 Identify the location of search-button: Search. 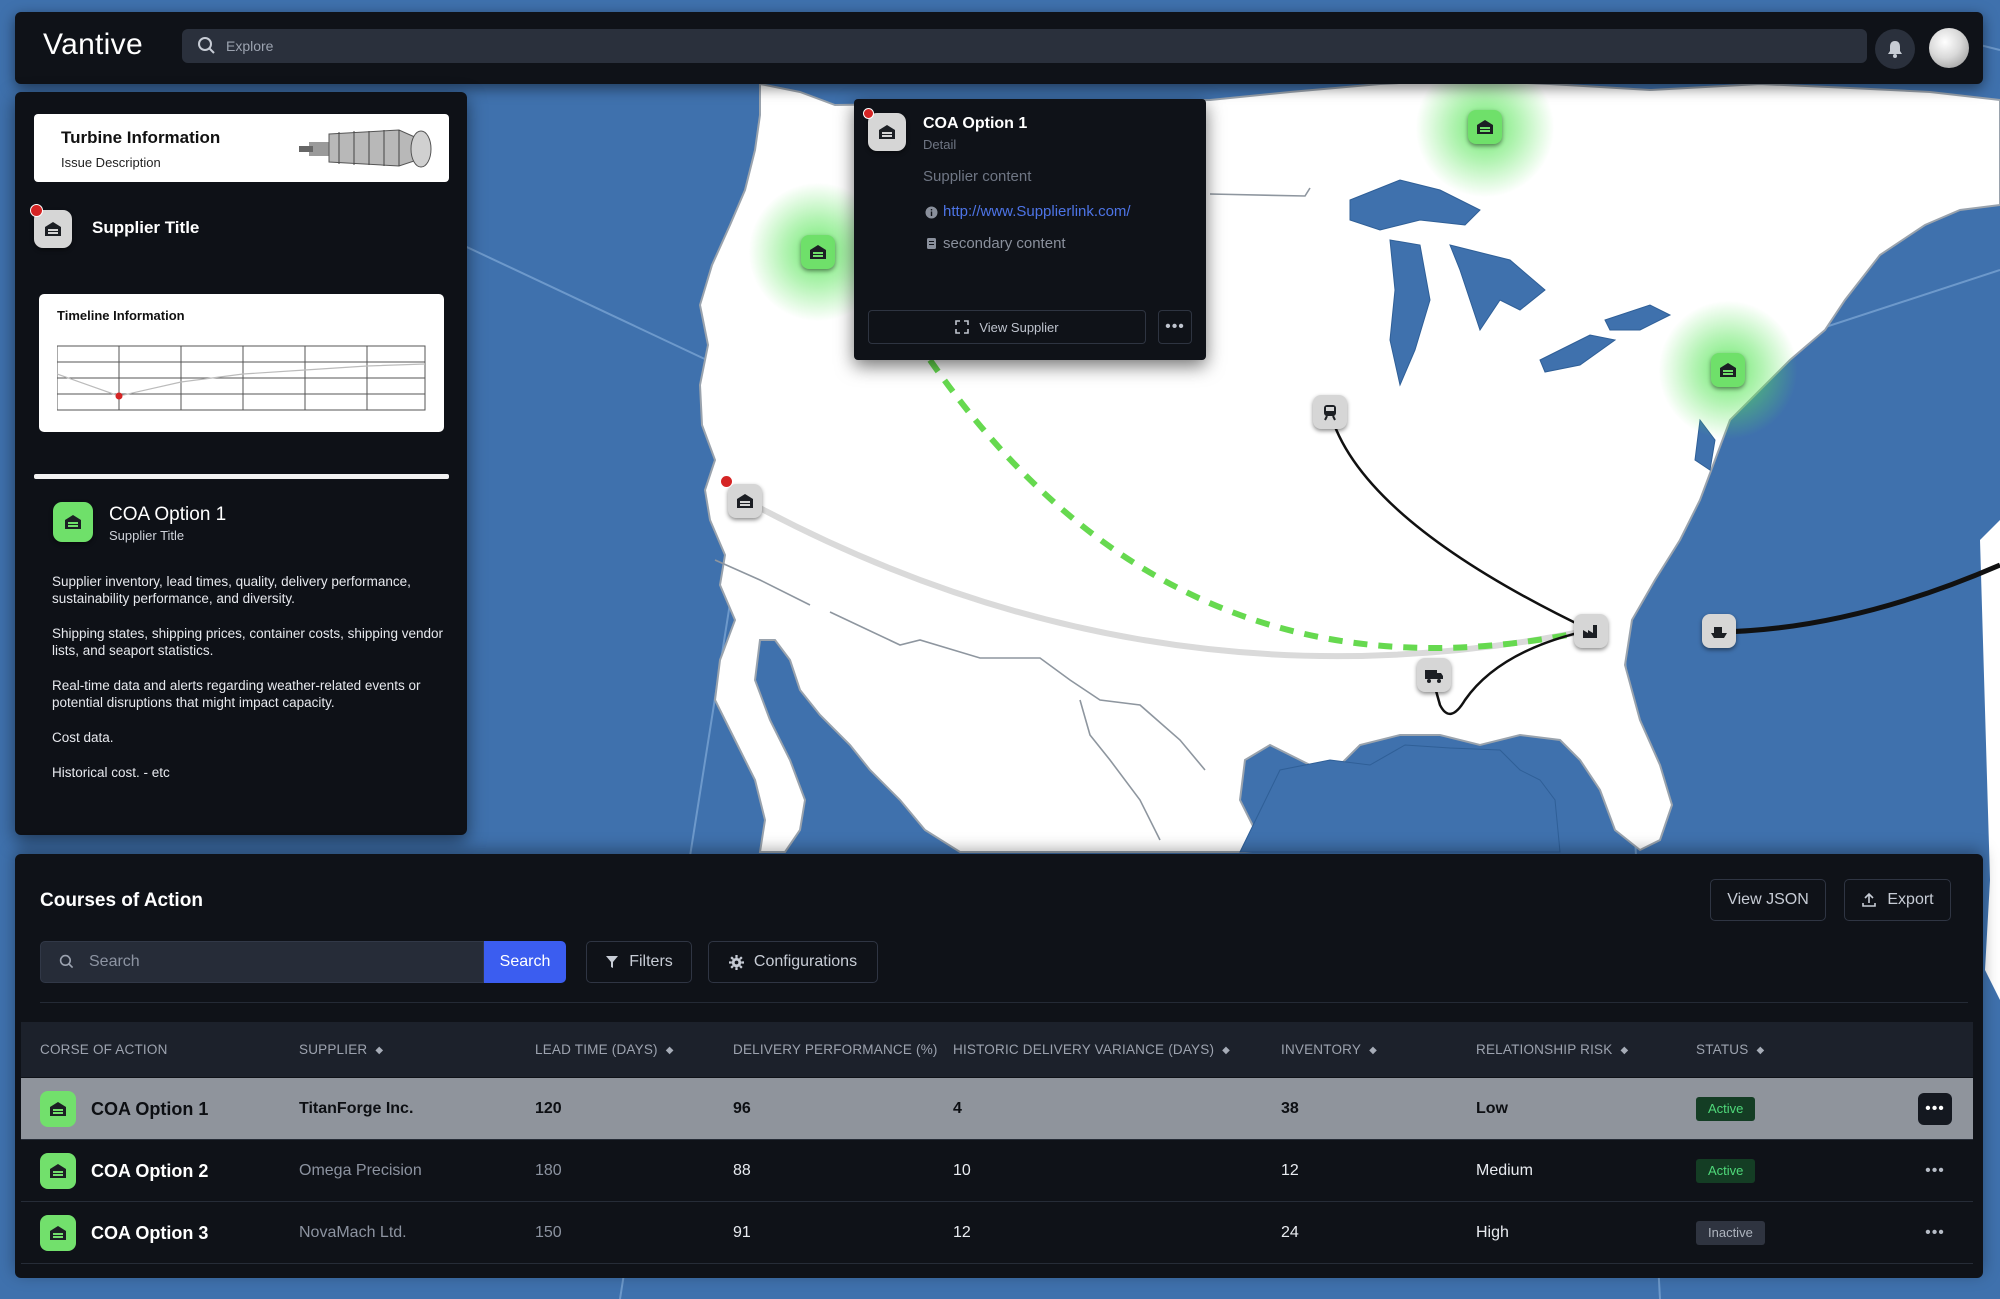
(525, 962).